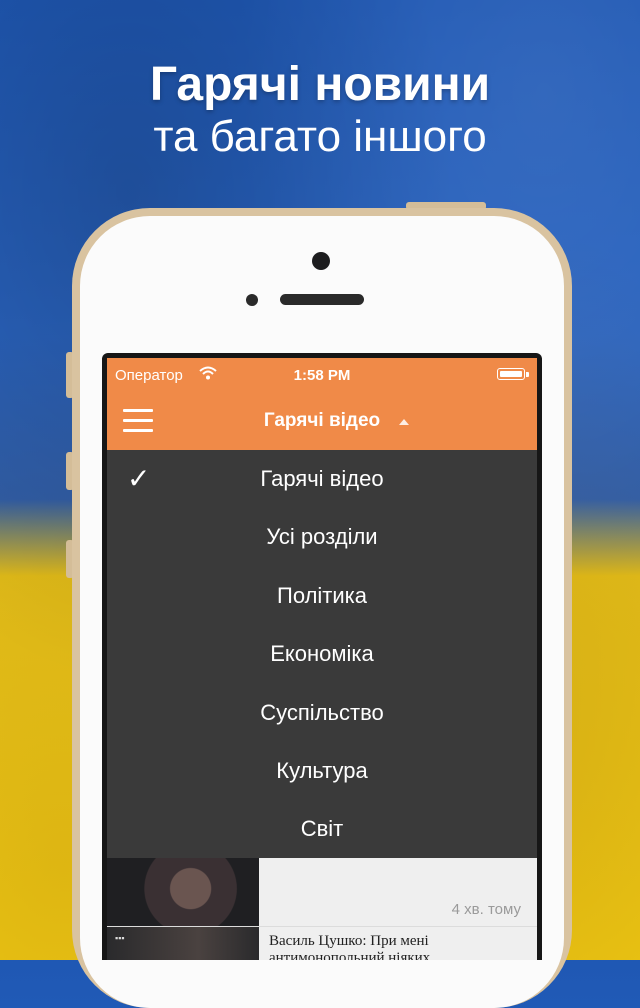 This screenshot has height=1008, width=640. Describe the element at coordinates (183, 943) in the screenshot. I see `news-thumbnail: ▪▪▪` at that location.